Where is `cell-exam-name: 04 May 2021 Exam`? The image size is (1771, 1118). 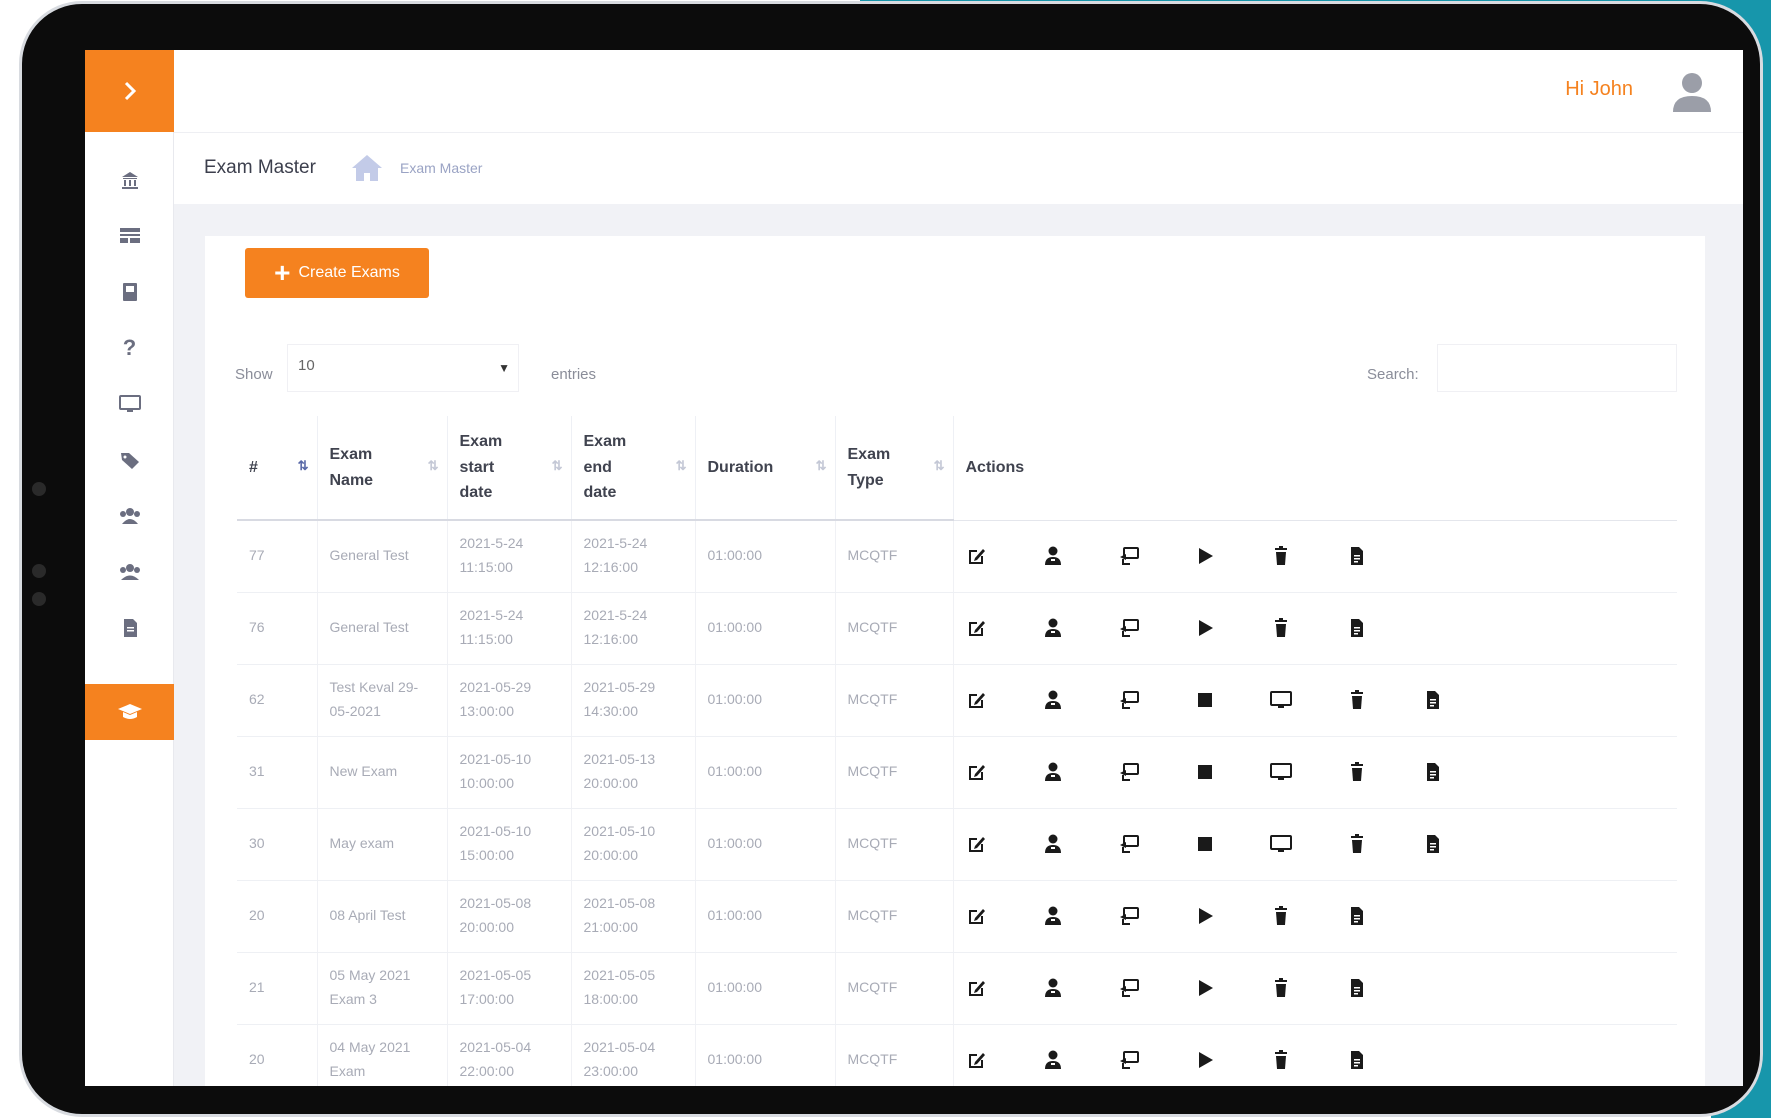
cell-exam-name: 04 May 2021 Exam is located at coordinates (382, 1055).